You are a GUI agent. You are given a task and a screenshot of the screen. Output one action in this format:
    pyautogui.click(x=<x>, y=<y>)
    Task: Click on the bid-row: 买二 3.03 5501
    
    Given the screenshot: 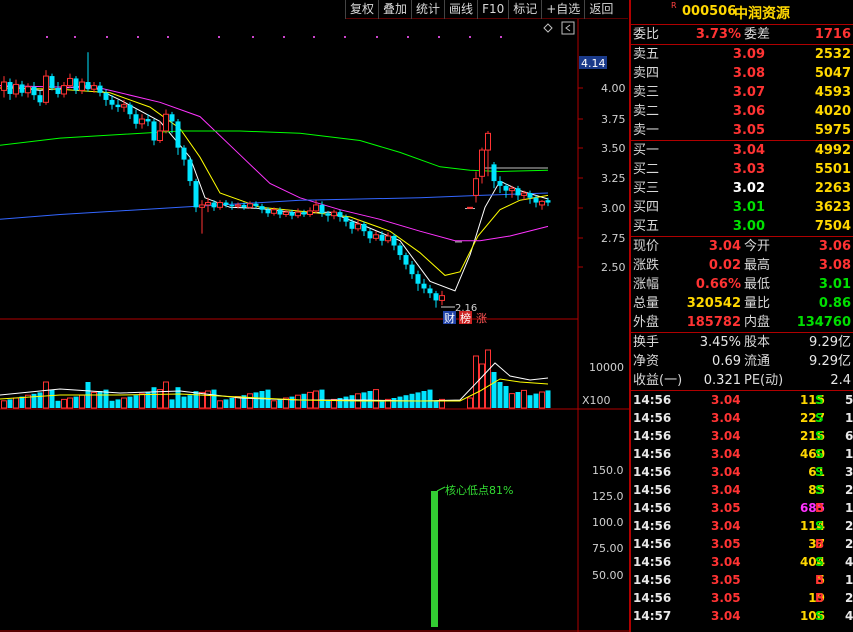 What is the action you would take?
    pyautogui.click(x=742, y=169)
    